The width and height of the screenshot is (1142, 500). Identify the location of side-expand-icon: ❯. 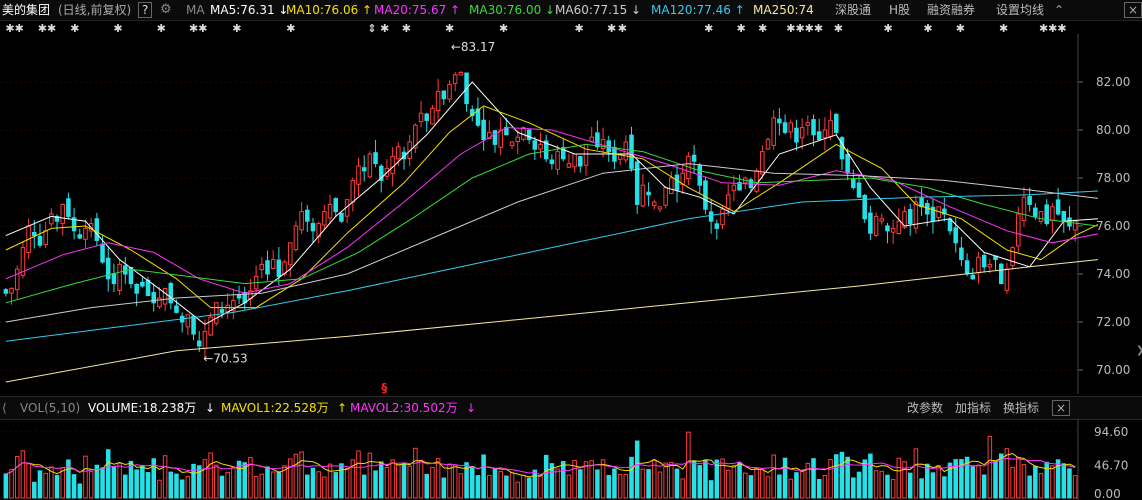
(1139, 357).